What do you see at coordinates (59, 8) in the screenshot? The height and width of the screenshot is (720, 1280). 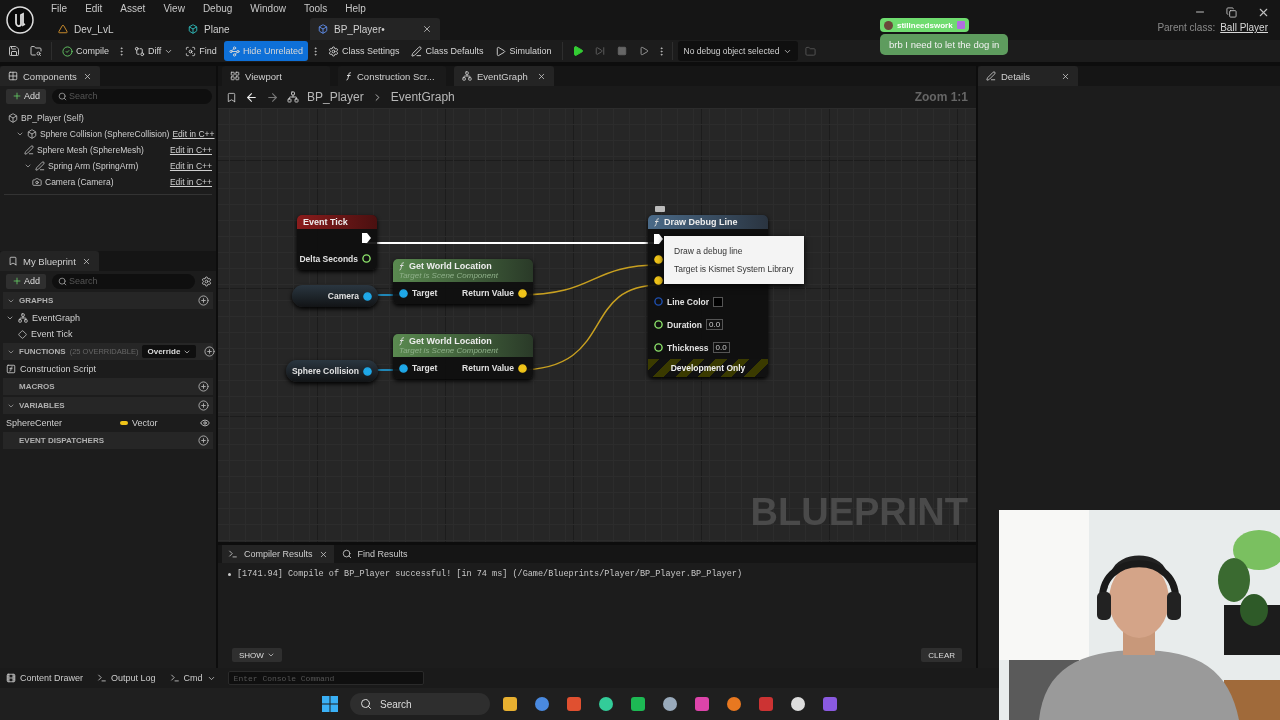 I see `menu-item: File` at bounding box center [59, 8].